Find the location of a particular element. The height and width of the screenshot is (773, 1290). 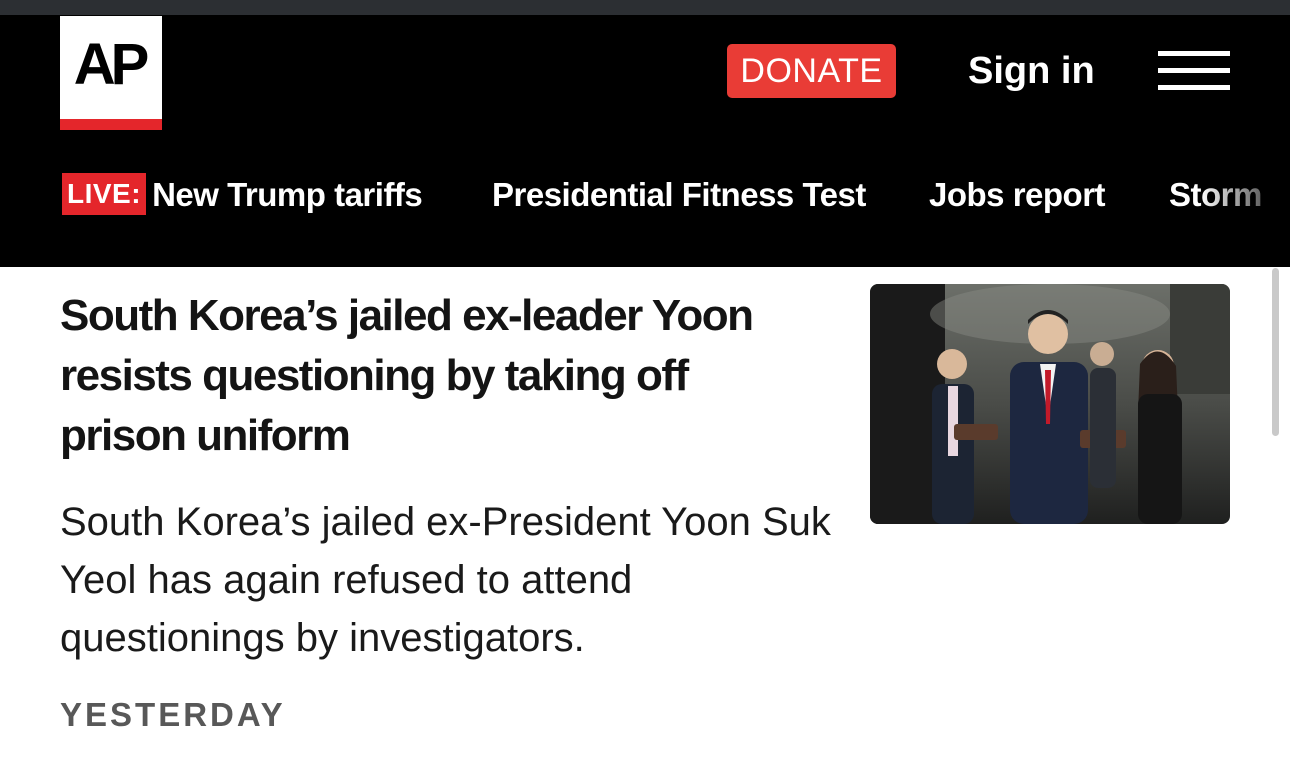

hamburger-menu-icon is located at coordinates (1194, 71).